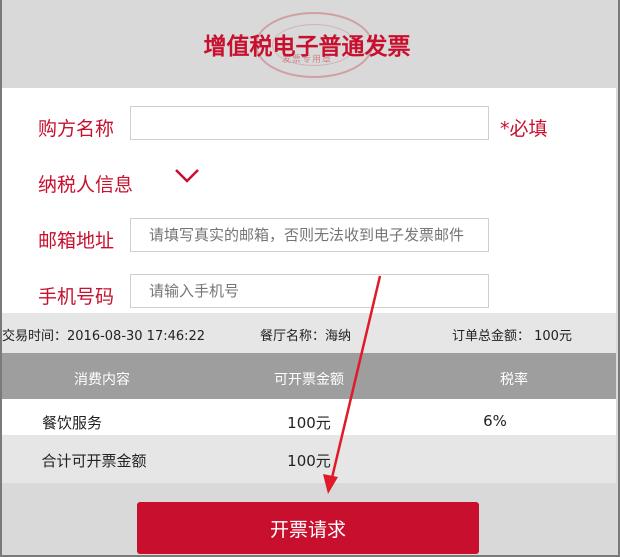  I want to click on column-header-tax-rate: 税率, so click(514, 380).